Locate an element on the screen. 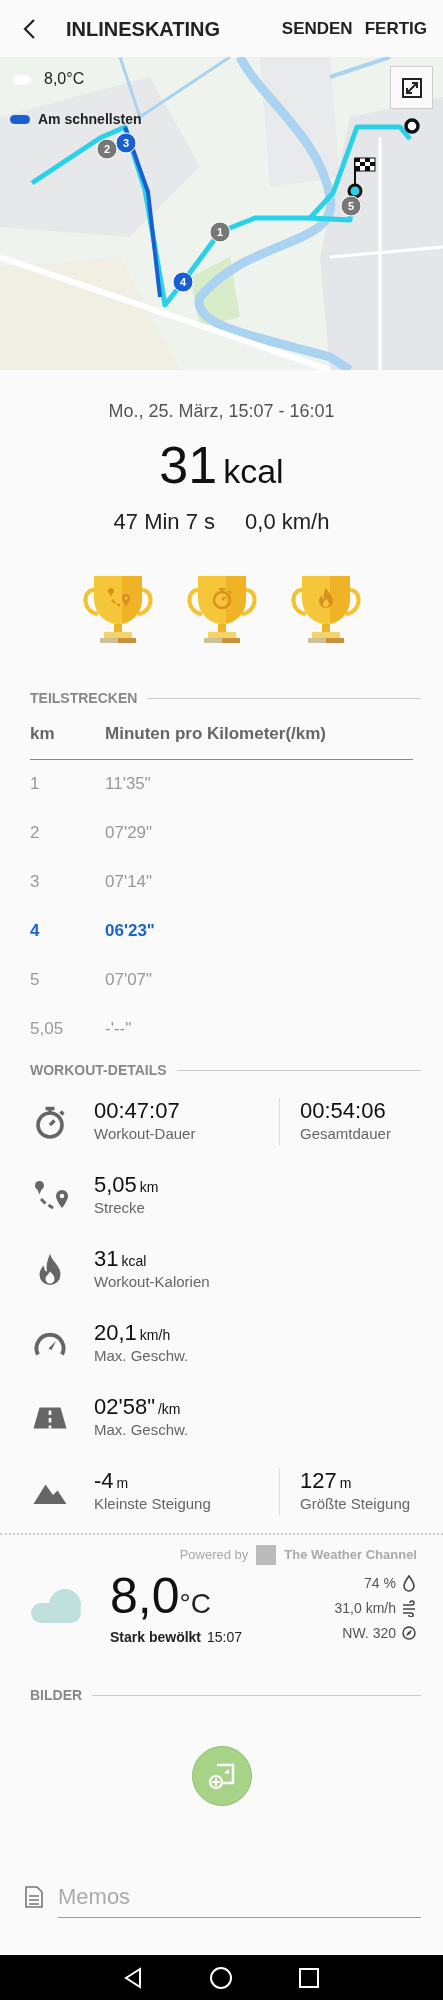 The height and width of the screenshot is (2000, 443). workout-date: Mo., 25. März, 15:07 - 16:01 is located at coordinates (221, 411).